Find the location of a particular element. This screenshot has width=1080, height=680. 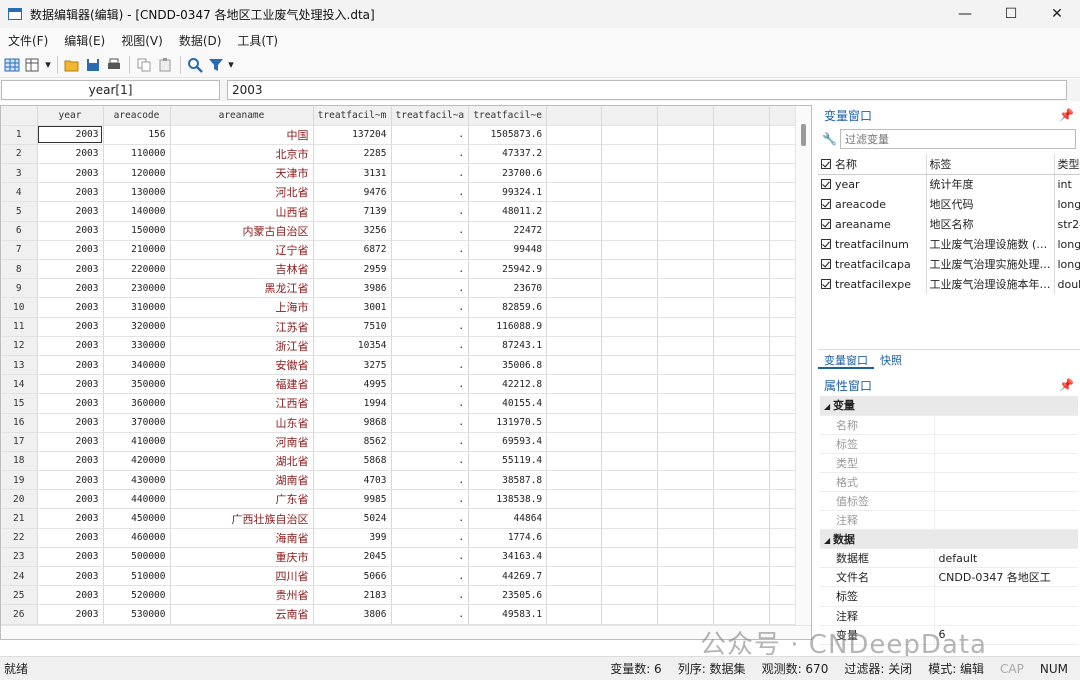

data-cell: 重庆市 is located at coordinates (242, 557).